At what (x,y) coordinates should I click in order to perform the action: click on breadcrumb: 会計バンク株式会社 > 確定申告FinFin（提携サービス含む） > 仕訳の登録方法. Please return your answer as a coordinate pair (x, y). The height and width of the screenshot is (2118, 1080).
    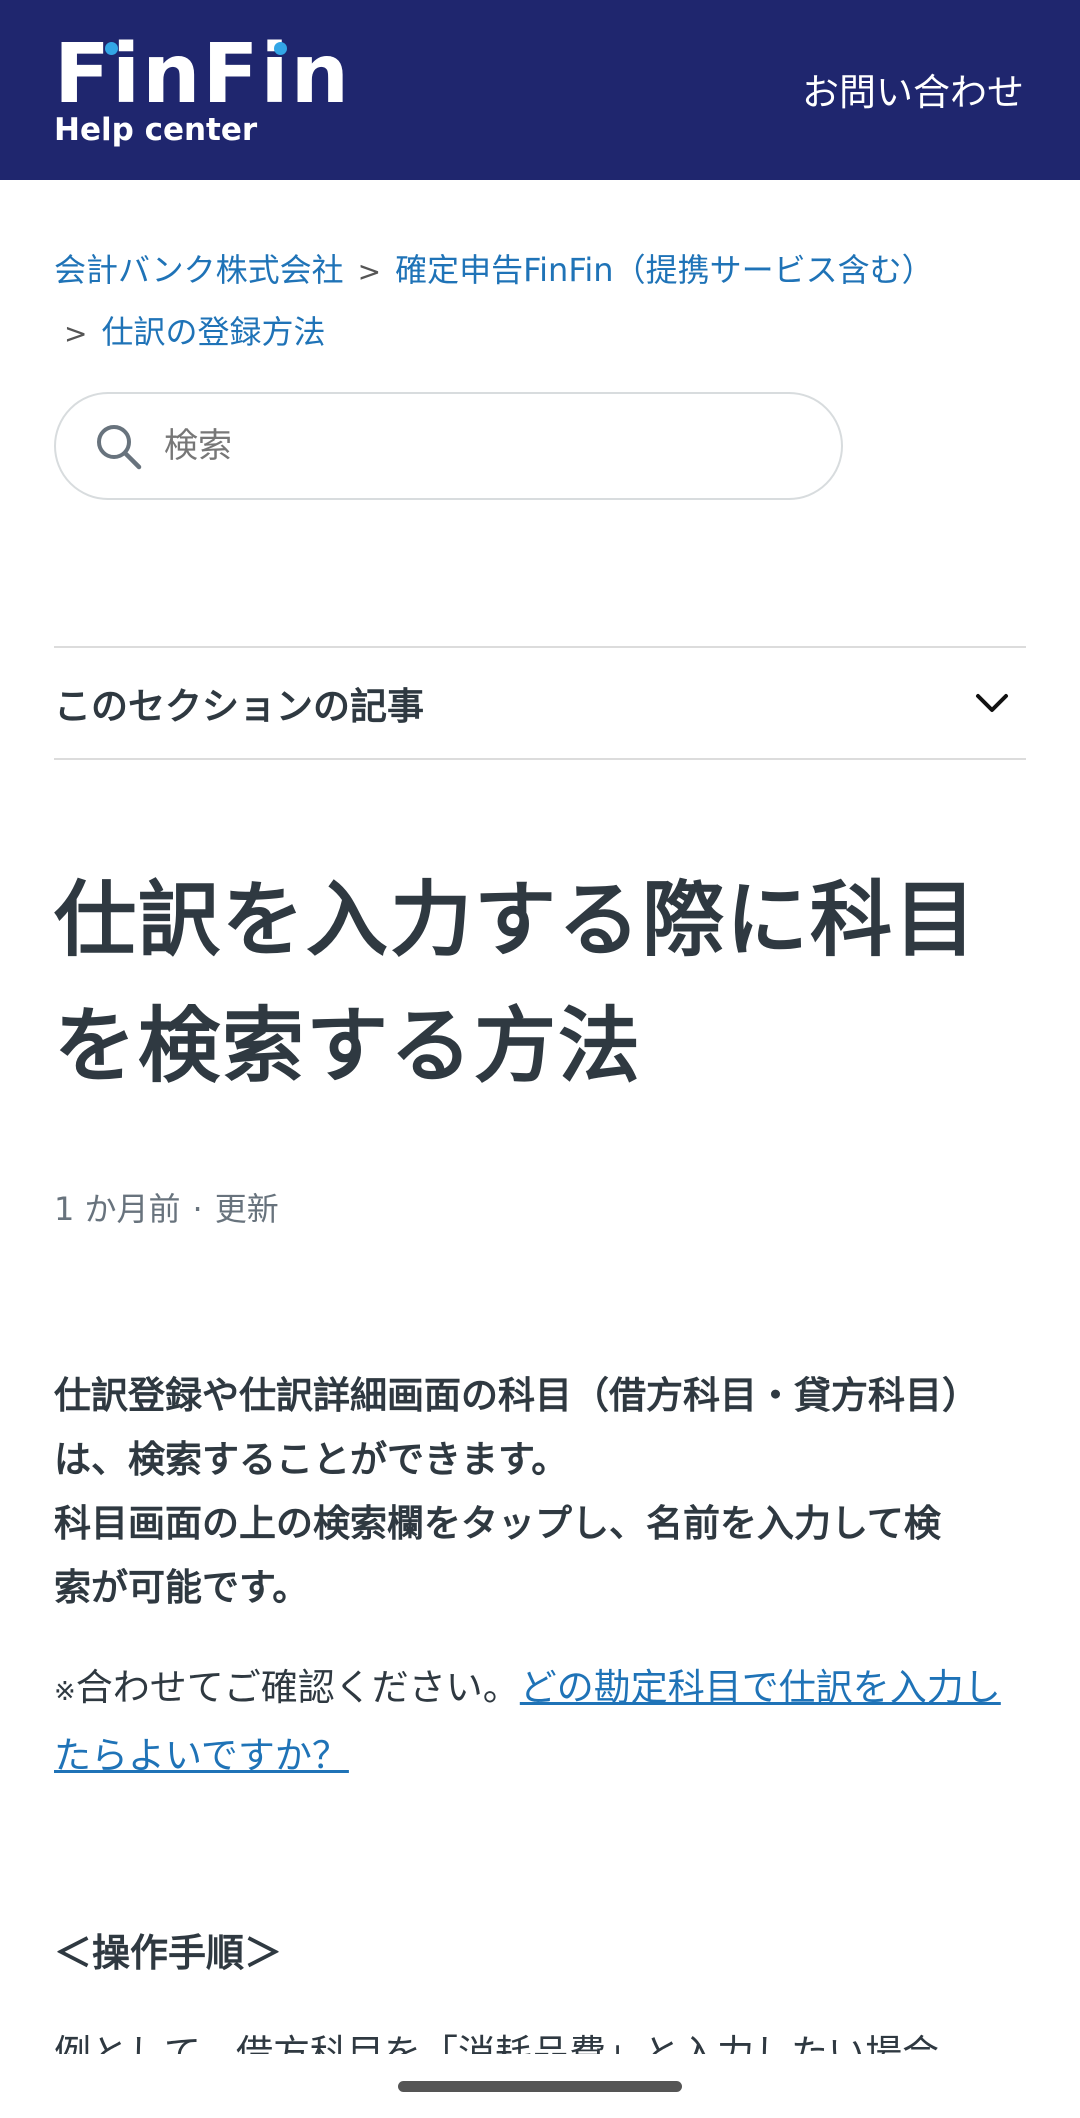
    Looking at the image, I should click on (544, 302).